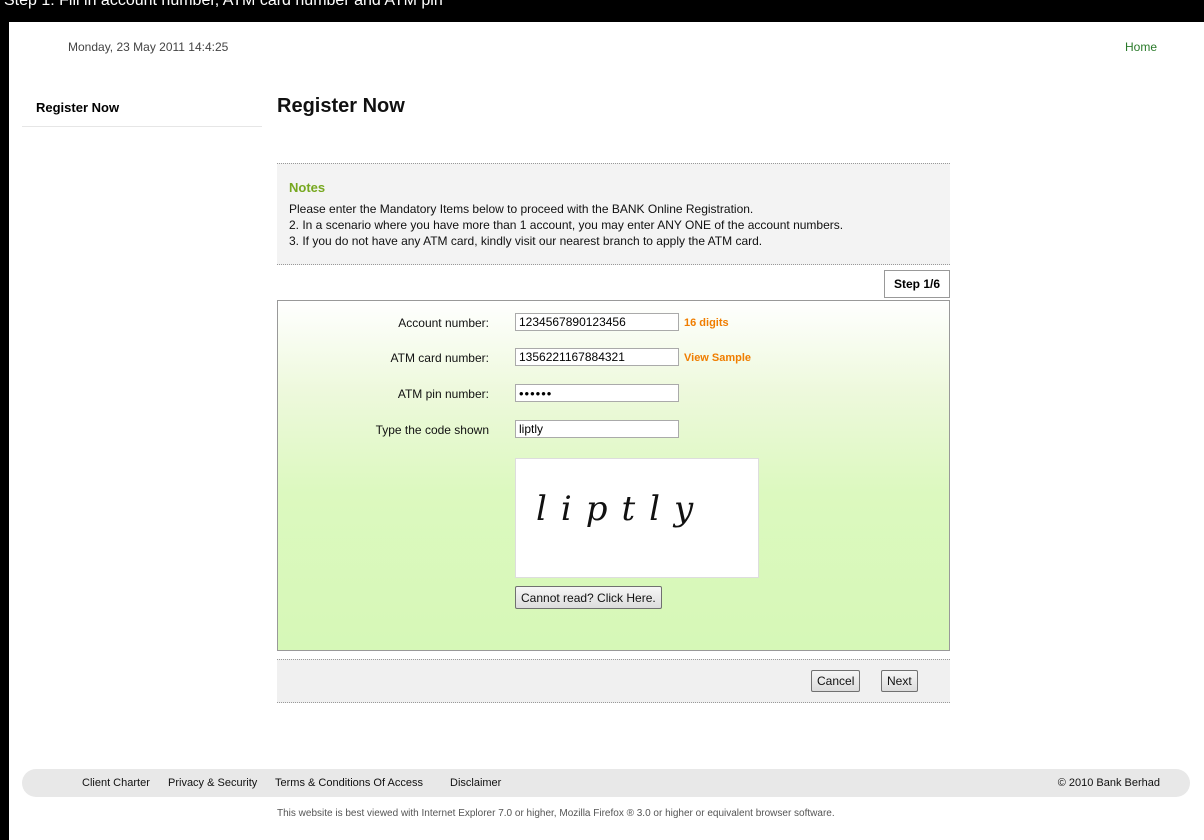 The height and width of the screenshot is (840, 1204). I want to click on atm-pin-input, so click(597, 393).